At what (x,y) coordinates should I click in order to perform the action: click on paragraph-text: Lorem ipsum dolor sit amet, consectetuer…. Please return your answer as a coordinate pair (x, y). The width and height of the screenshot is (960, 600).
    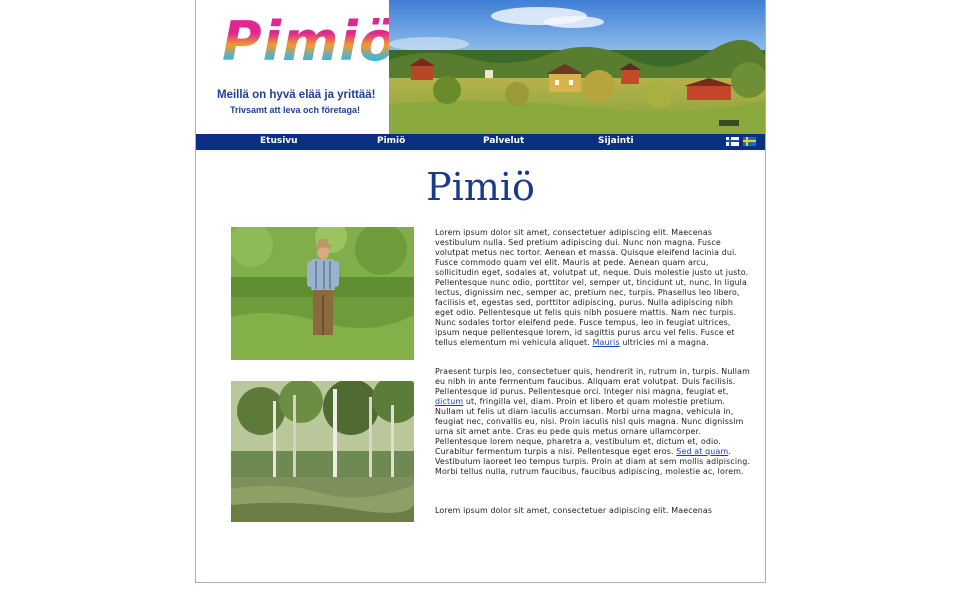
    Looking at the image, I should click on (592, 287).